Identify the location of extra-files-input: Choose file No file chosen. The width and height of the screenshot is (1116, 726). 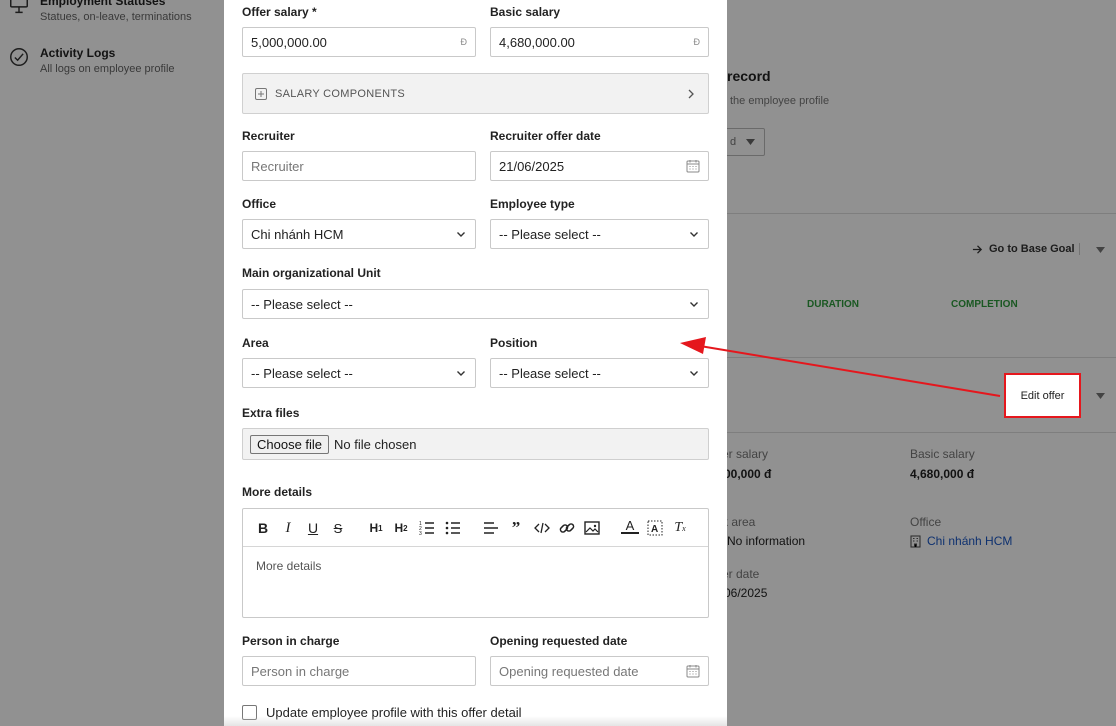
(475, 444).